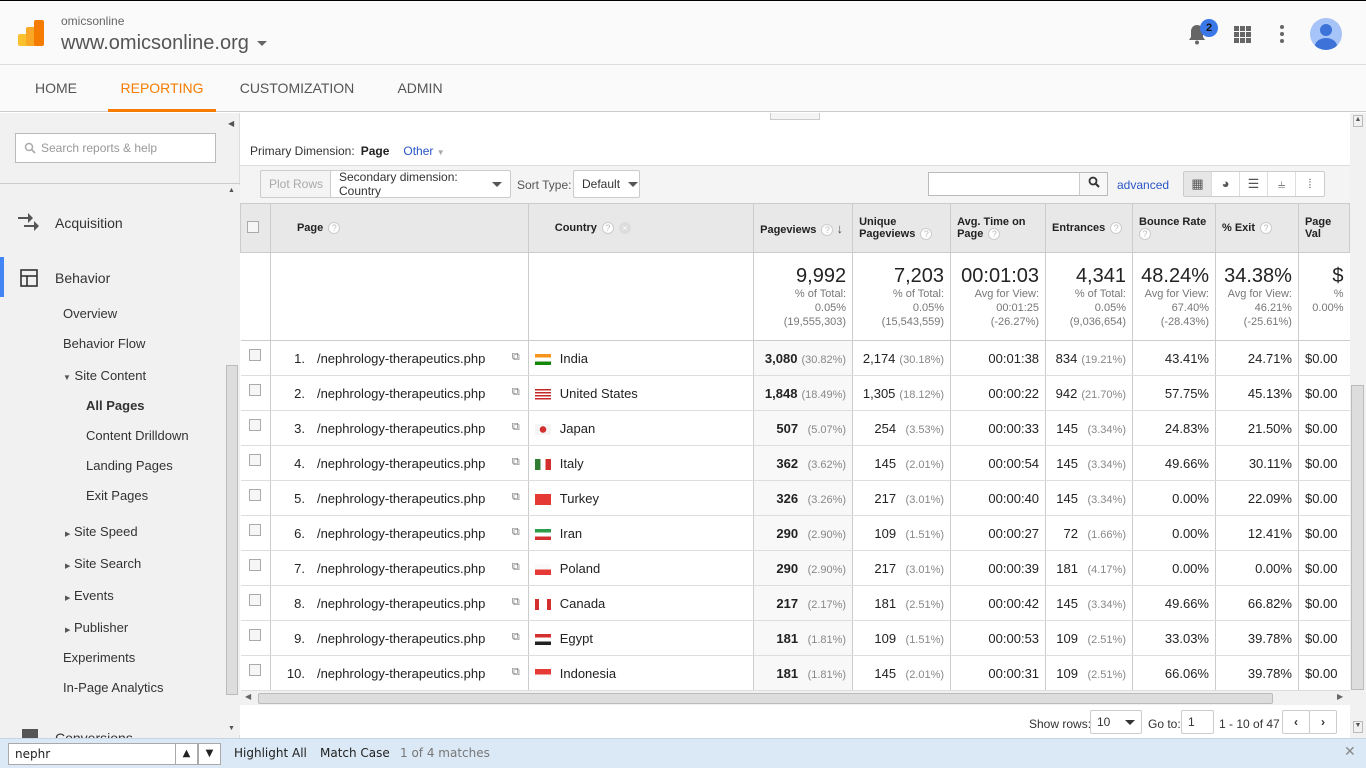 The height and width of the screenshot is (768, 1366). I want to click on page-scrollbar: ▲ ▼, so click(1358, 425).